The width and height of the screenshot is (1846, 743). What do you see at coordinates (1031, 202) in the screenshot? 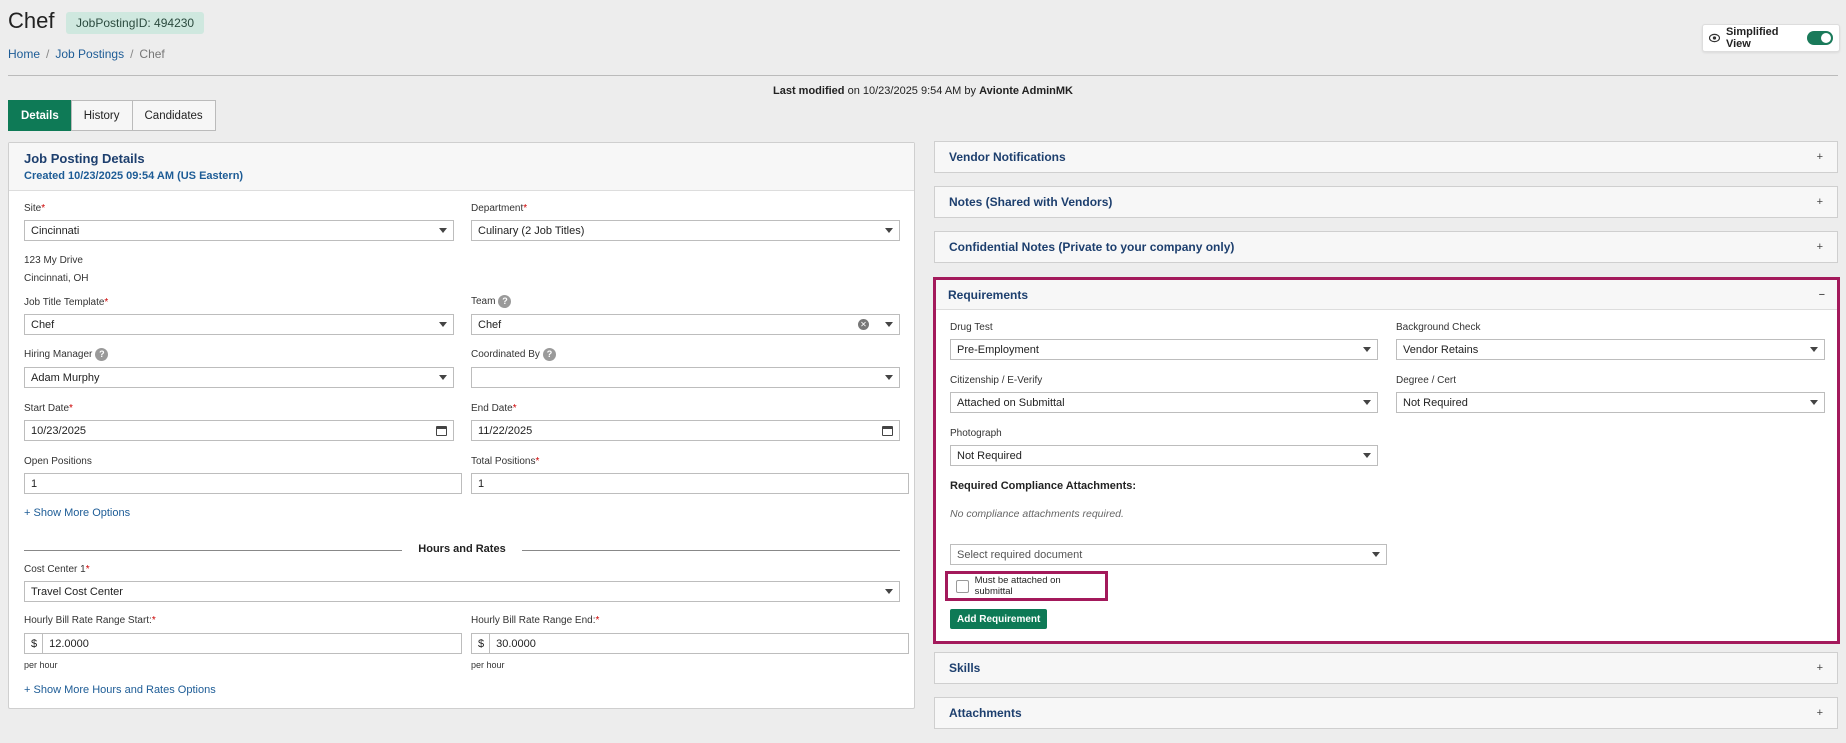
I see `accordion-title: Notes (Shared with Vendors)` at bounding box center [1031, 202].